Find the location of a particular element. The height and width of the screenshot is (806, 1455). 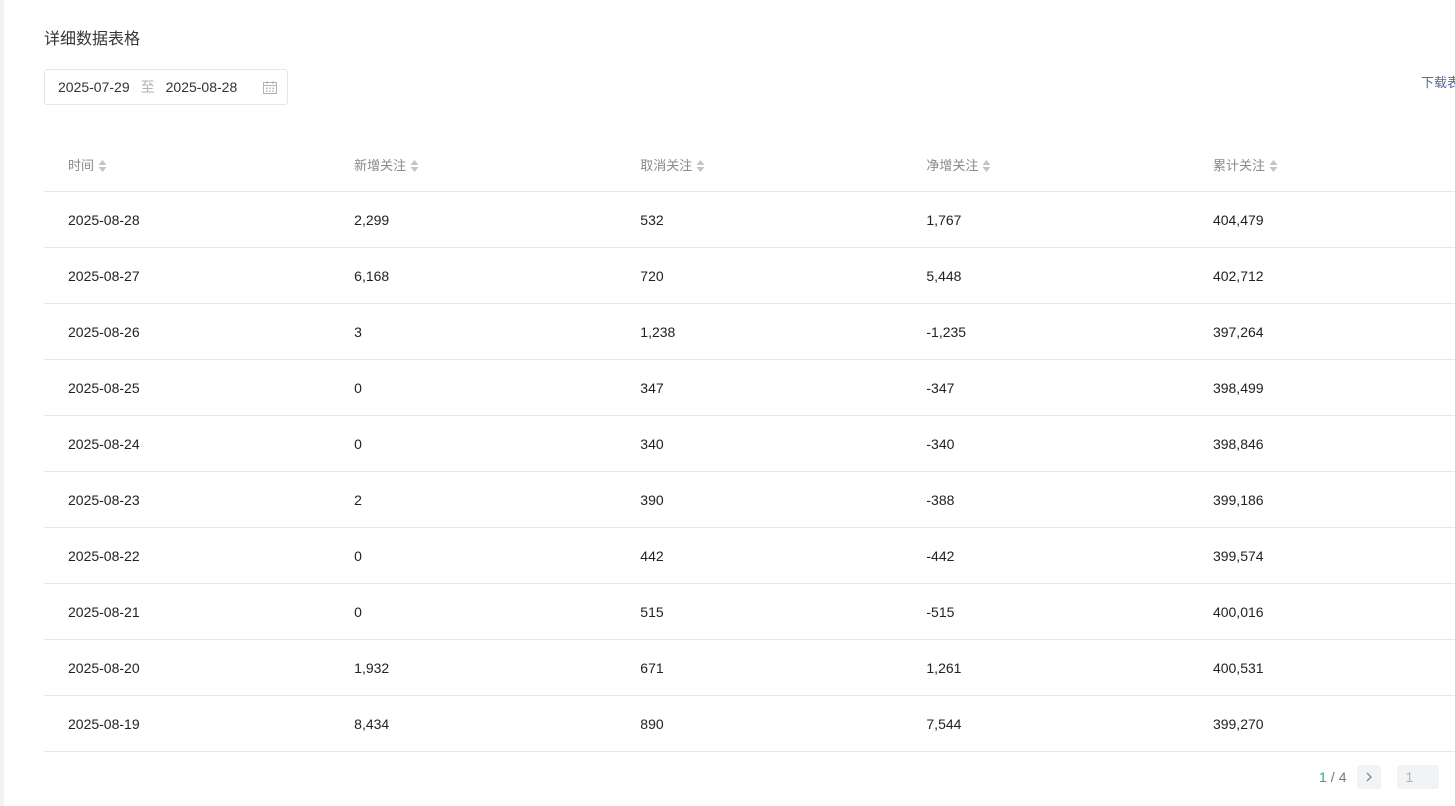

table-cell: 2025-08-25 is located at coordinates (187, 387).